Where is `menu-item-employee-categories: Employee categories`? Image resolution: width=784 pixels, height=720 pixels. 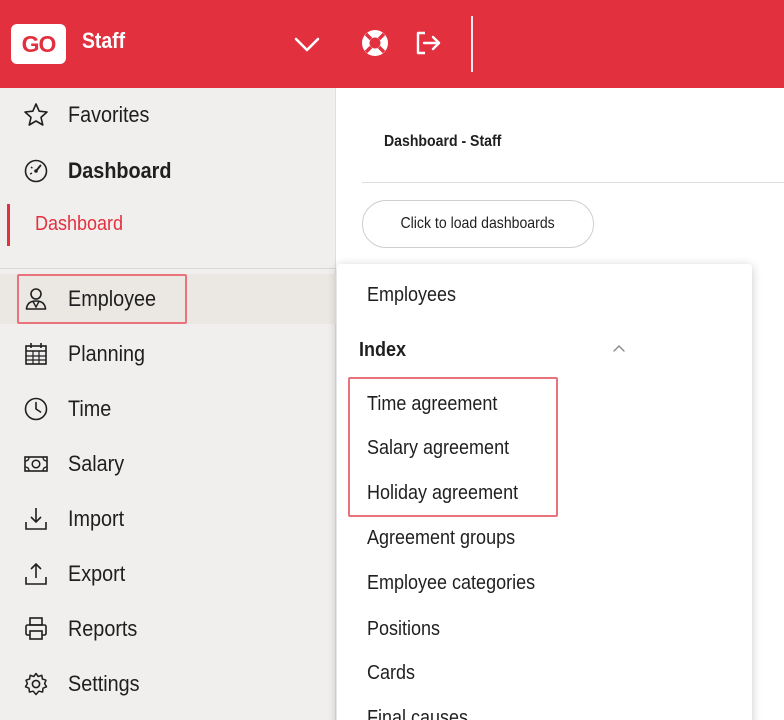 menu-item-employee-categories: Employee categories is located at coordinates (451, 583).